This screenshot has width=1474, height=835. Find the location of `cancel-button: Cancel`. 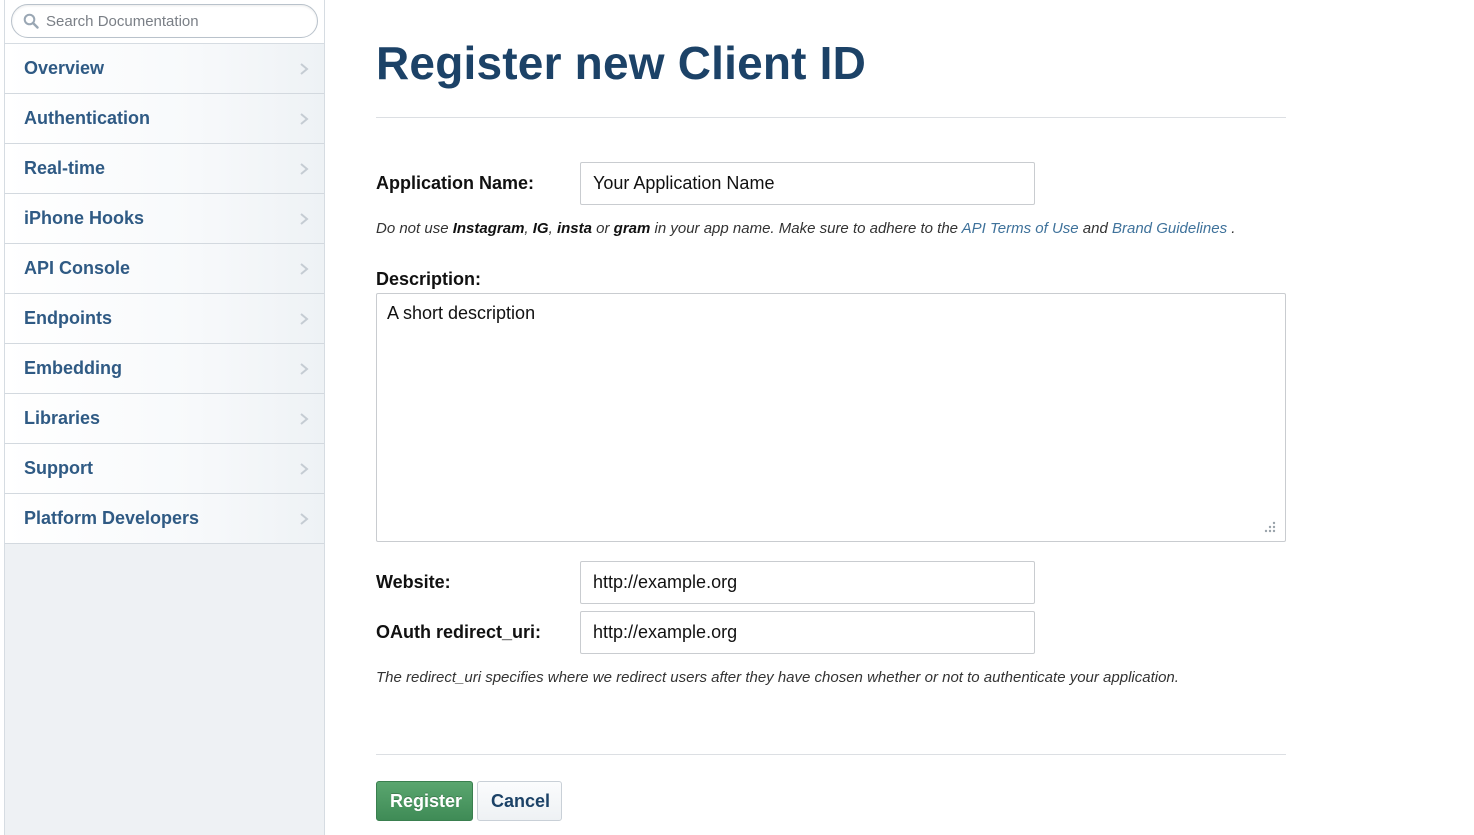

cancel-button: Cancel is located at coordinates (519, 801).